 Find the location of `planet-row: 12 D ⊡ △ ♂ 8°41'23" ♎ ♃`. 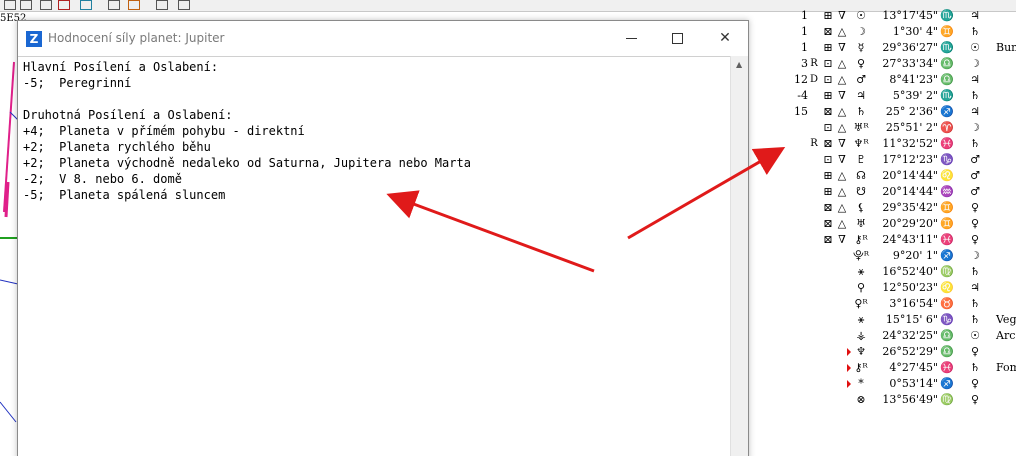

planet-row: 12 D ⊡ △ ♂ 8°41'23" ♎ ♃ is located at coordinates (883, 80).